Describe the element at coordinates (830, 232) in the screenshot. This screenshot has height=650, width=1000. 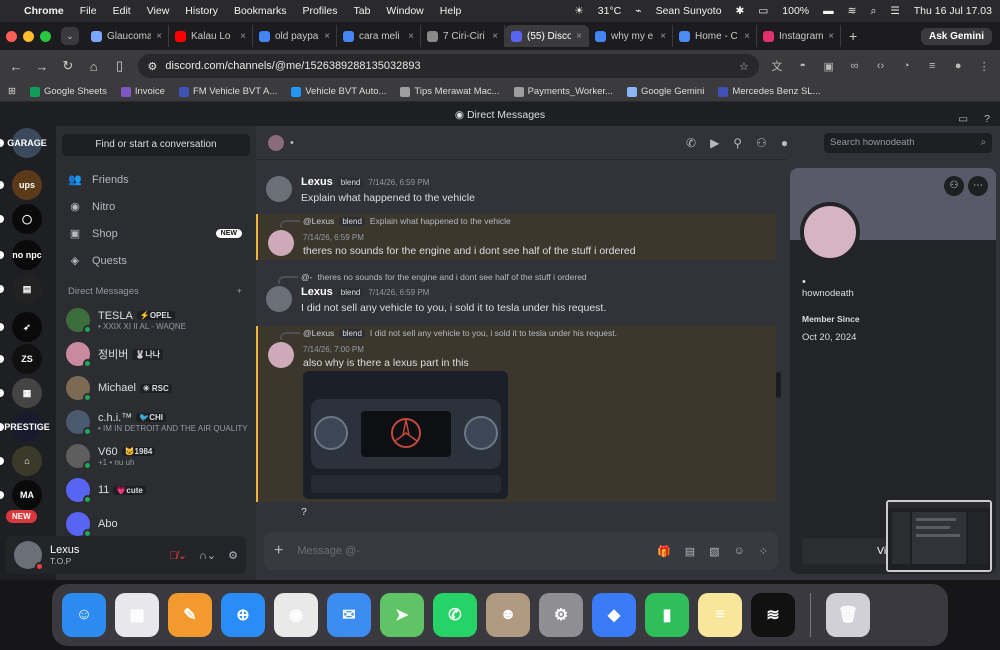
I see `profile-avatar` at that location.